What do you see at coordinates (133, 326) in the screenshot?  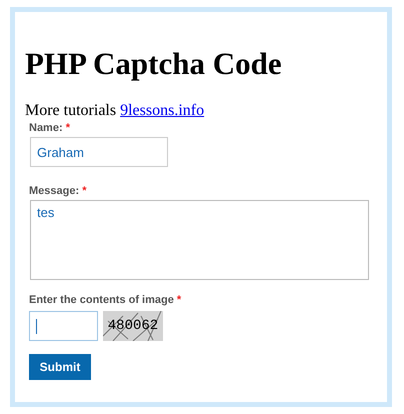 I see `captcha-image: 480062` at bounding box center [133, 326].